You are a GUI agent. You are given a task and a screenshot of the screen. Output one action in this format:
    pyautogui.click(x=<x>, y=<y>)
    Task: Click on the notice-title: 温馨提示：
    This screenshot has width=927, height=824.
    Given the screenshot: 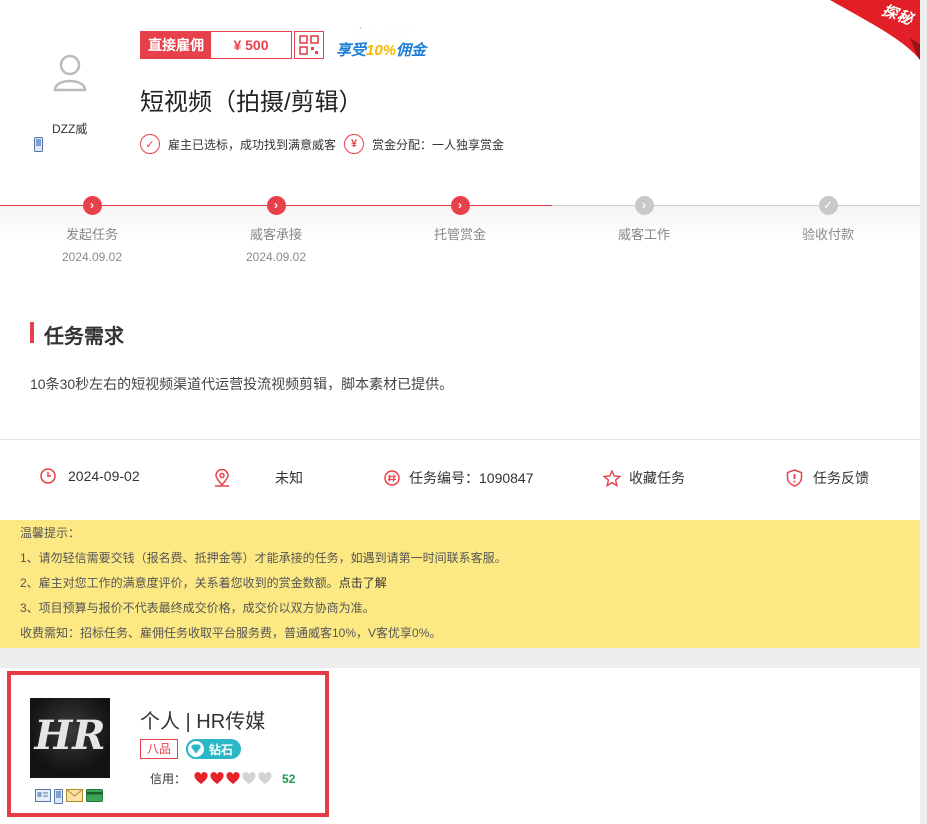 What is the action you would take?
    pyautogui.click(x=50, y=533)
    